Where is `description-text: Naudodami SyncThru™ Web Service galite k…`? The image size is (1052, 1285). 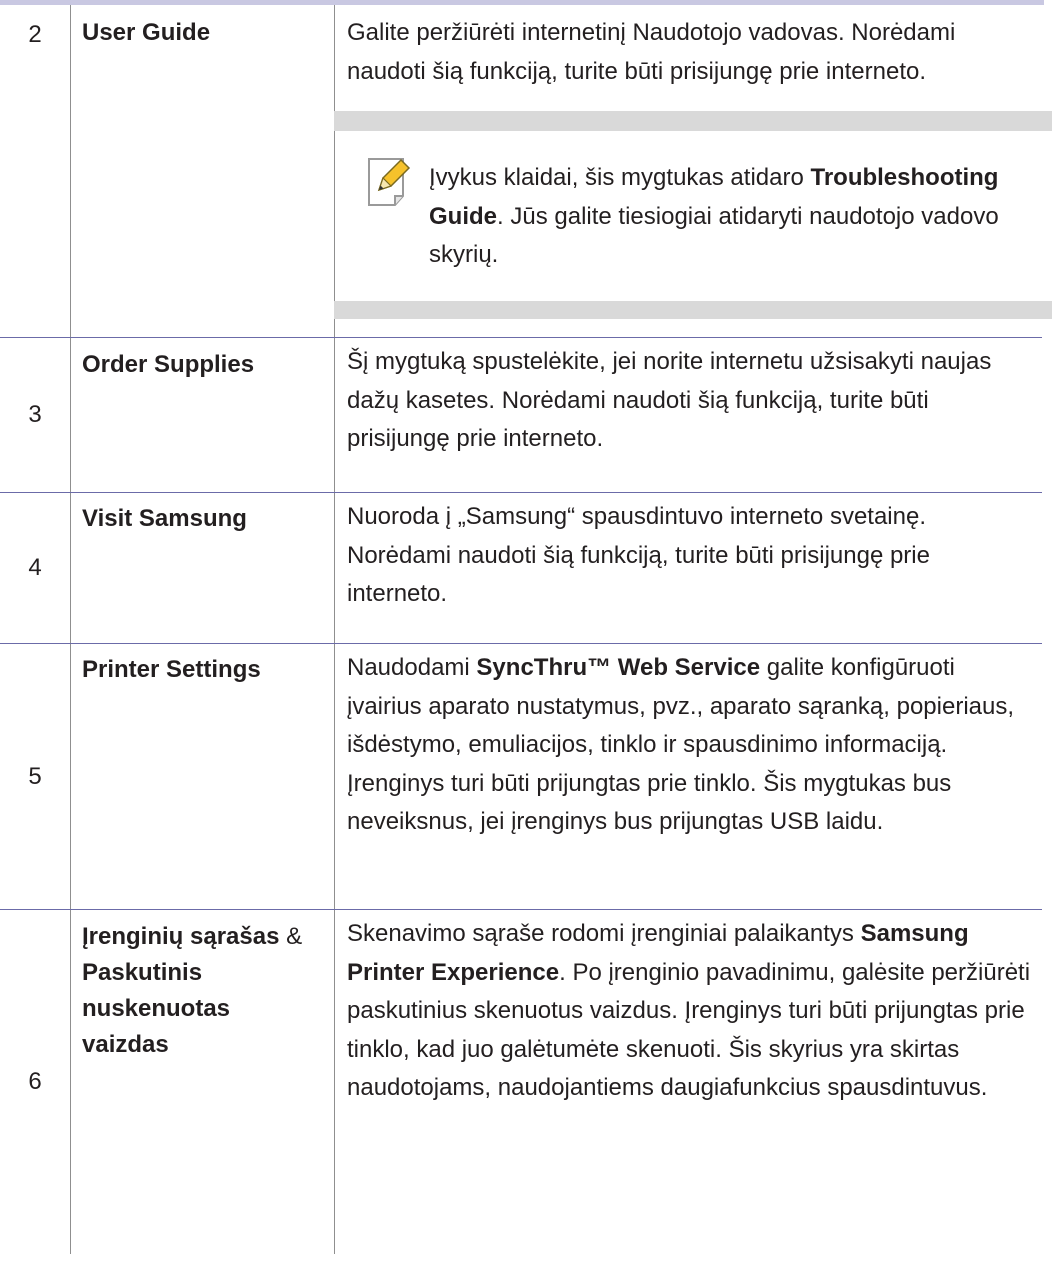
description-text: Naudodami SyncThru™ Web Service galite k… is located at coordinates (681, 744).